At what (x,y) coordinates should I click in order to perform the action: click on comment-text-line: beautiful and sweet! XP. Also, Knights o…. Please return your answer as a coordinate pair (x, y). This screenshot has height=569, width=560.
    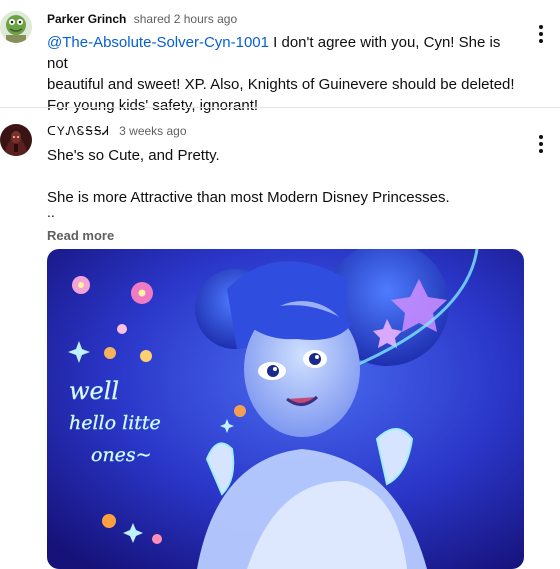
    Looking at the image, I should click on (281, 84).